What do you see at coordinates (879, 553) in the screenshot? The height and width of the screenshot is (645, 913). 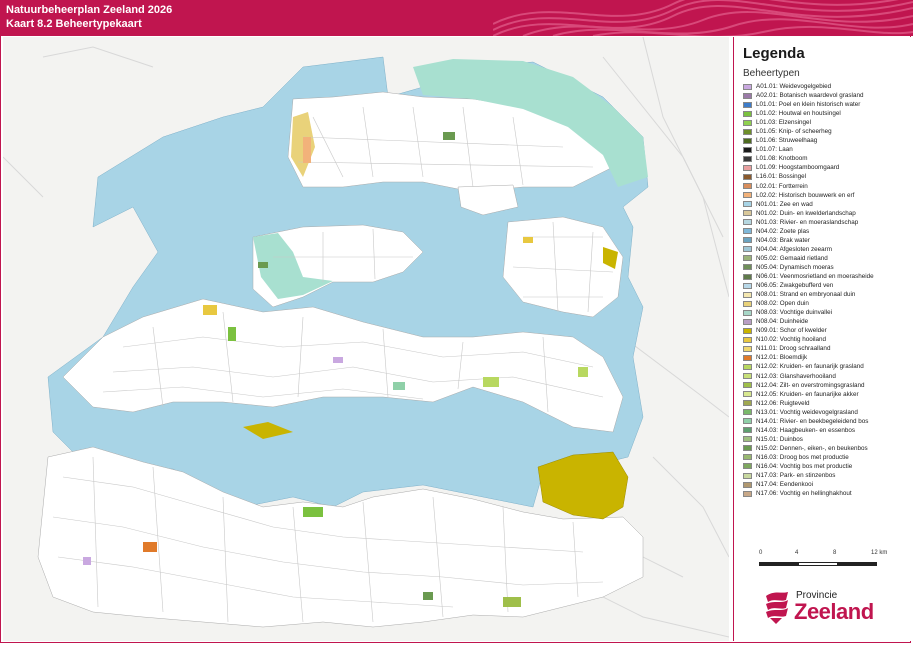 I see `scale-tick-label: 12 km` at bounding box center [879, 553].